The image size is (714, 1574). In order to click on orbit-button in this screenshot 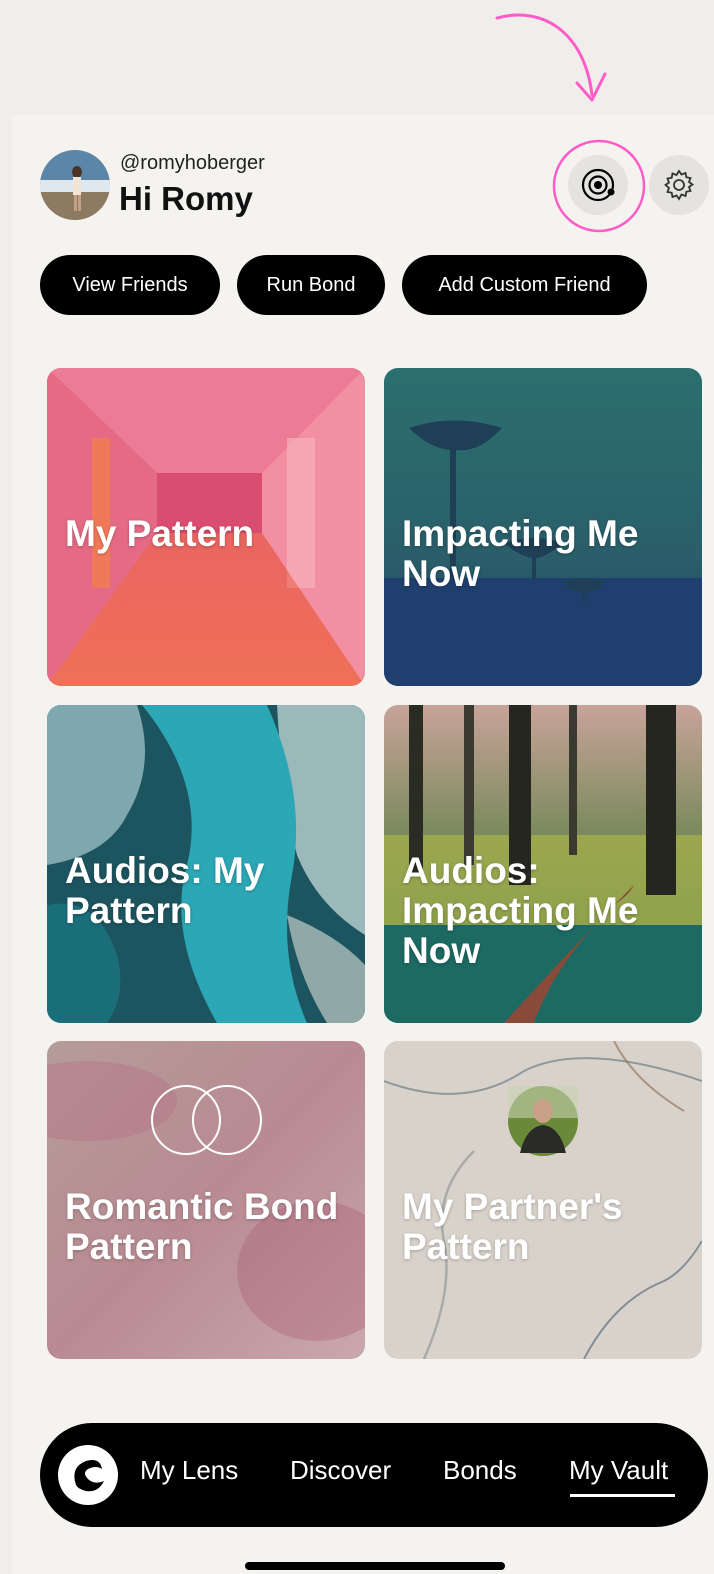, I will do `click(598, 185)`.